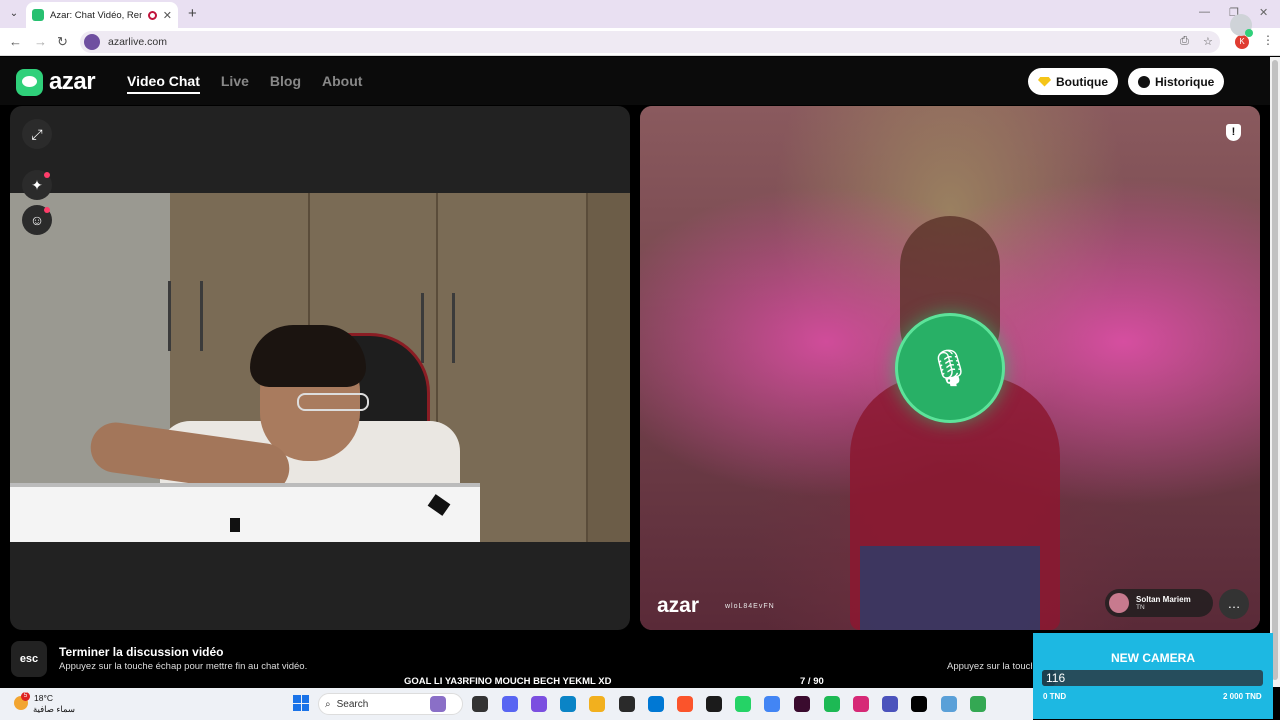  What do you see at coordinates (861, 704) in the screenshot?
I see `instagram-icon` at bounding box center [861, 704].